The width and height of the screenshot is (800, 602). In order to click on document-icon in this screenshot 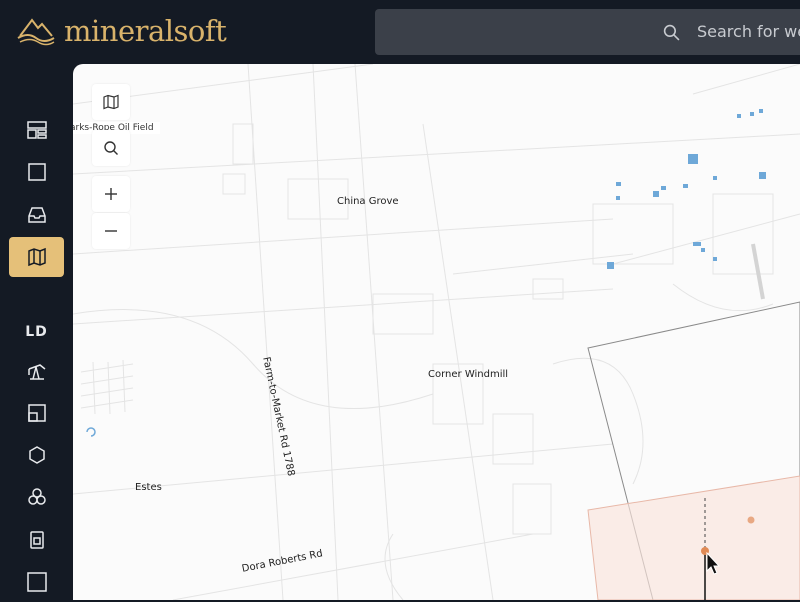, I will do `click(36, 540)`.